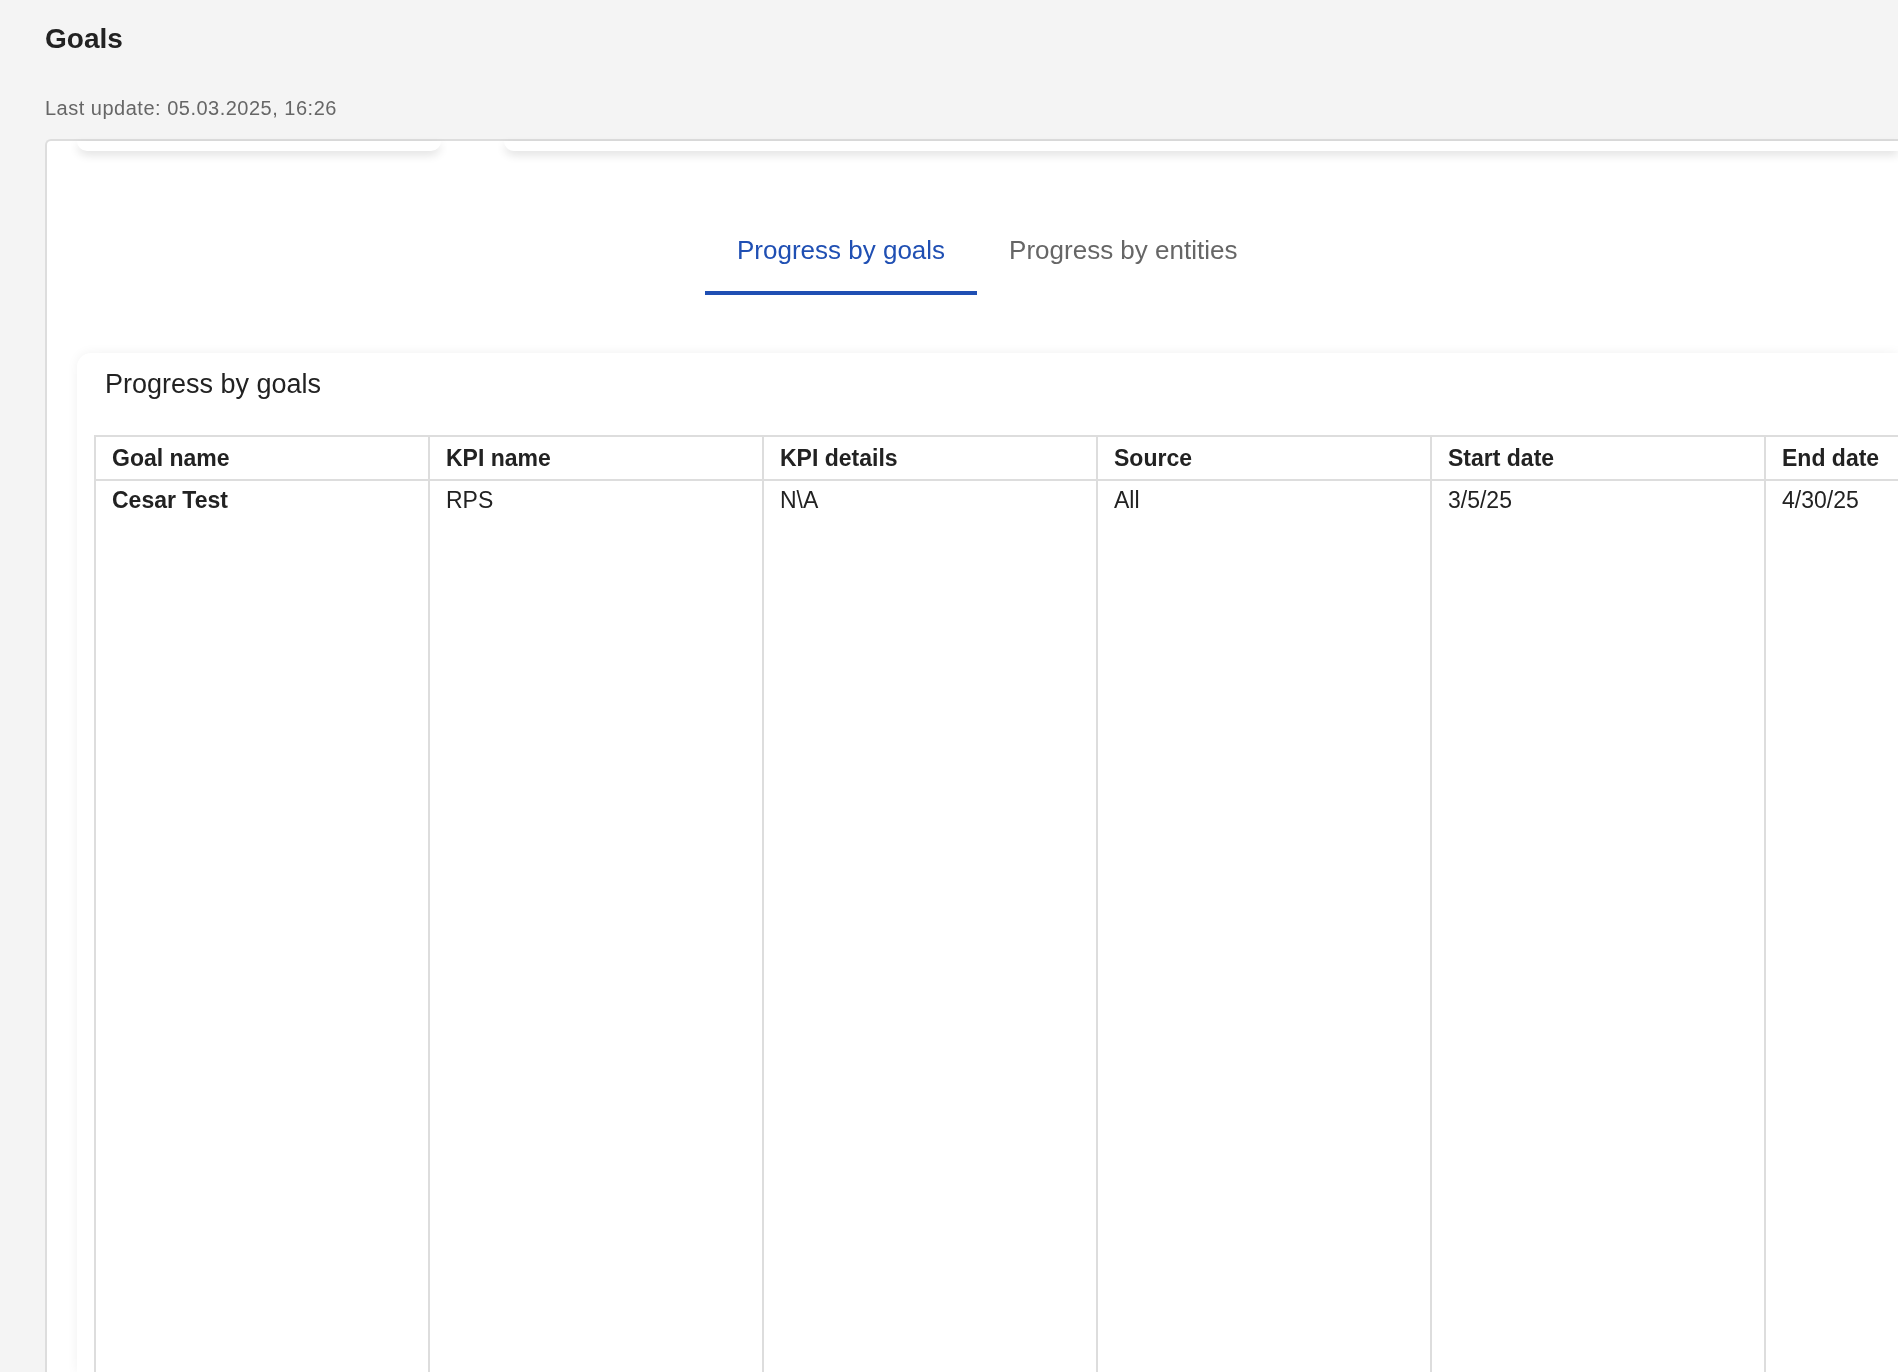  I want to click on table-cell: Cesar Test, so click(262, 926).